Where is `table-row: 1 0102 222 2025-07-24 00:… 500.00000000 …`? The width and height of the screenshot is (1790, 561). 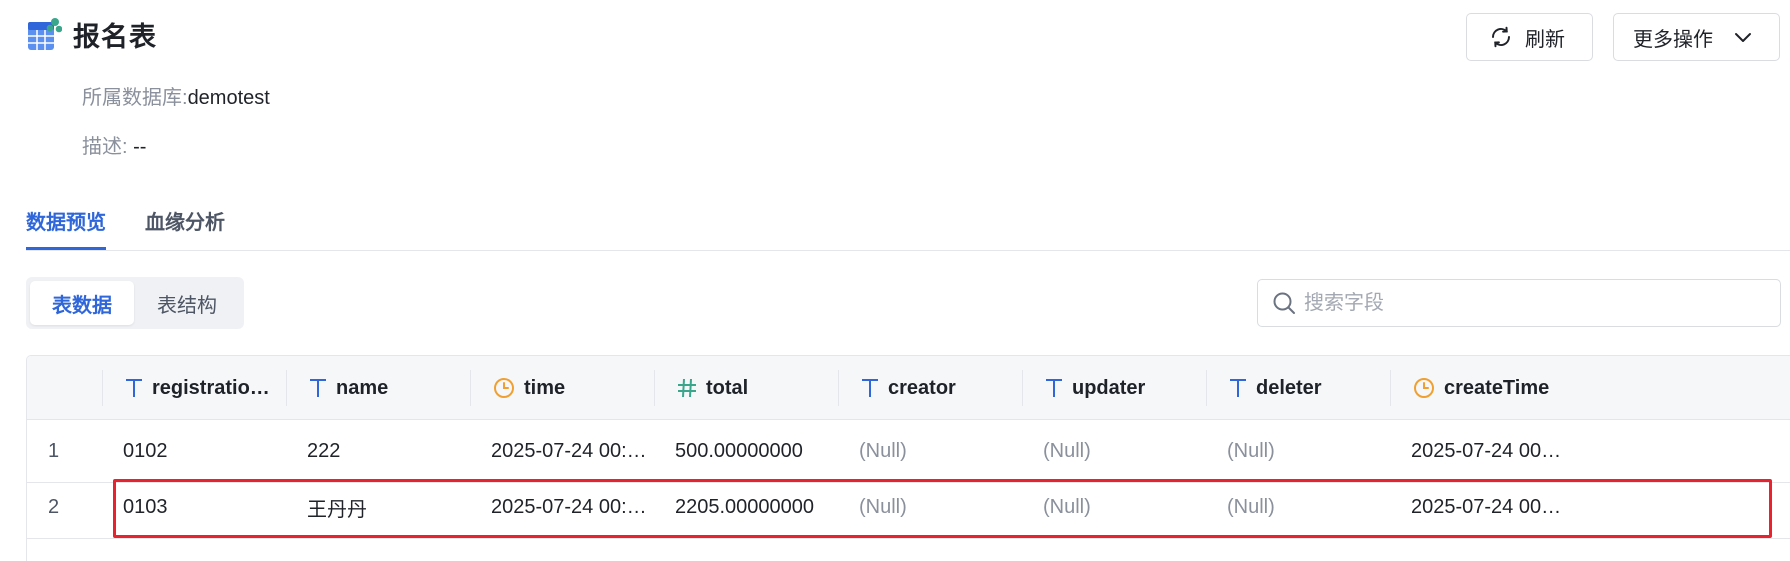
table-row: 1 0102 222 2025-07-24 00:… 500.00000000 … is located at coordinates (908, 451).